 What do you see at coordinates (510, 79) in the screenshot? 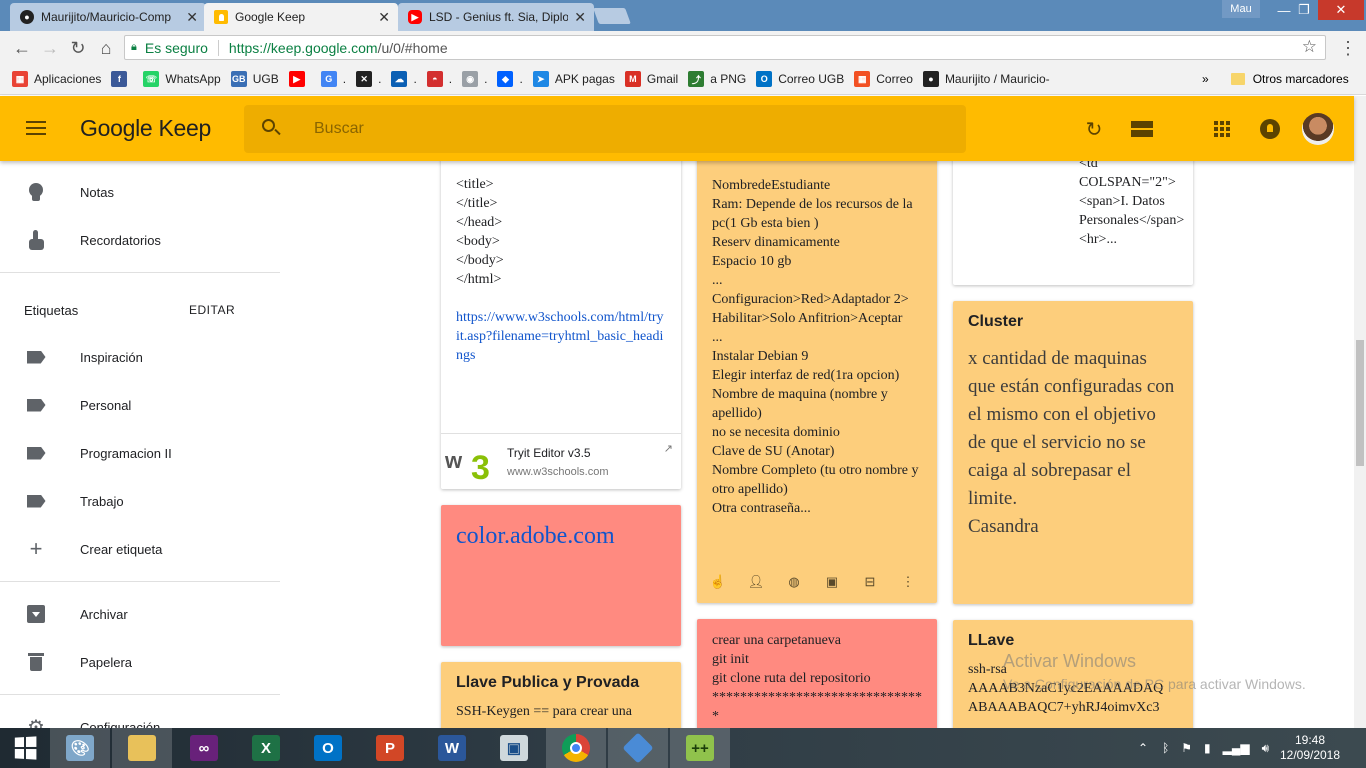
I see `bookmark-item: ◆.` at bounding box center [510, 79].